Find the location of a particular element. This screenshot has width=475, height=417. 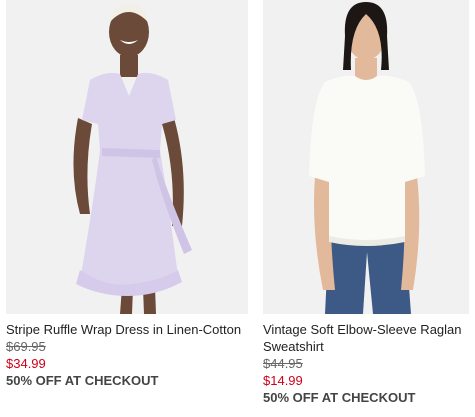

product-name: Stripe Ruffle Wrap Dress in Linen-Cotton is located at coordinates (127, 329).